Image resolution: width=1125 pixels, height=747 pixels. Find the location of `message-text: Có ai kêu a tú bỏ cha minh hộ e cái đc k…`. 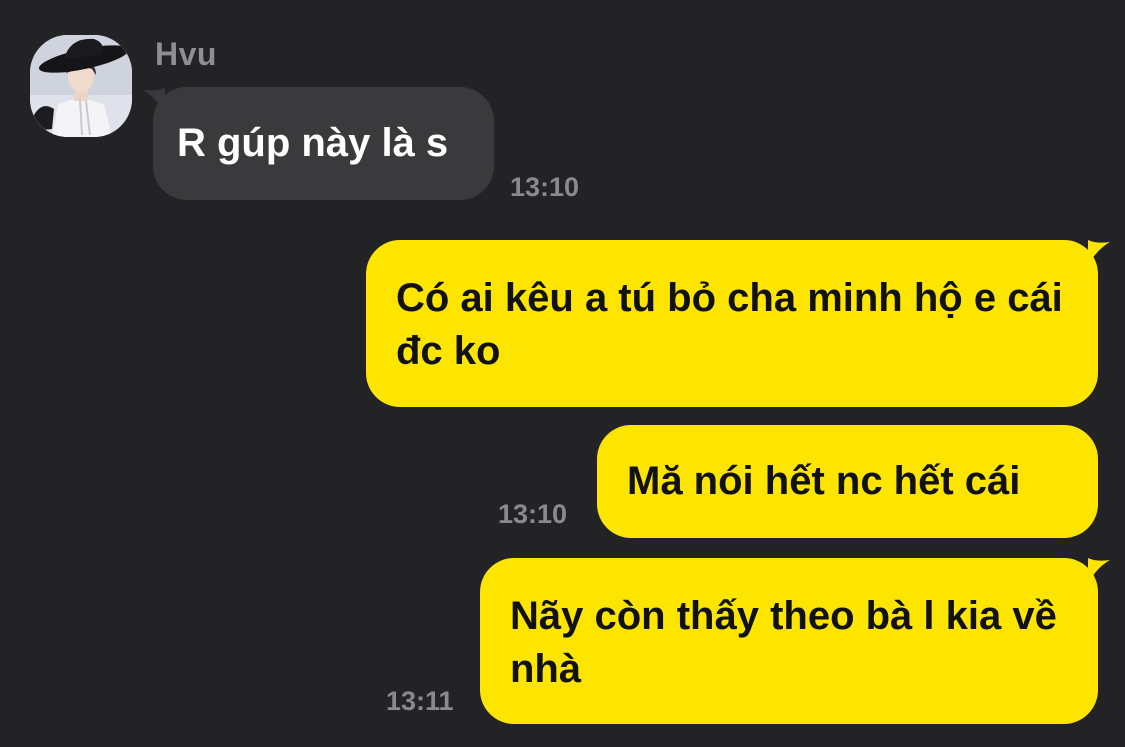

message-text: Có ai kêu a tú bỏ cha minh hộ e cái đc k… is located at coordinates (729, 324).